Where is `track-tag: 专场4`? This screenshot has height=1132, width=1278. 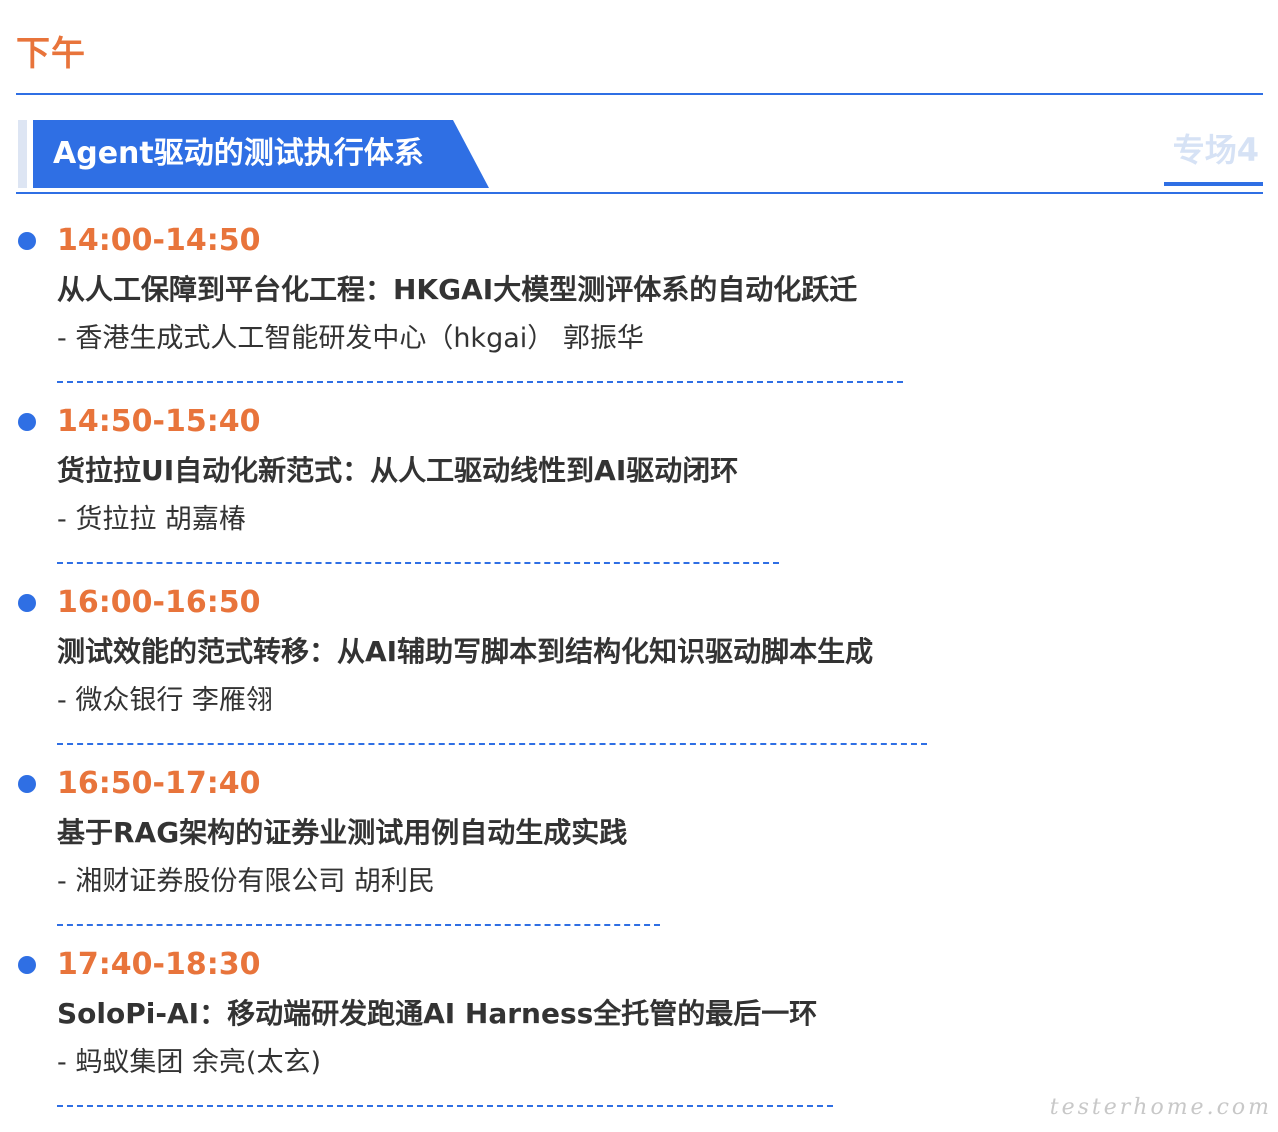
track-tag: 专场4 is located at coordinates (1215, 150).